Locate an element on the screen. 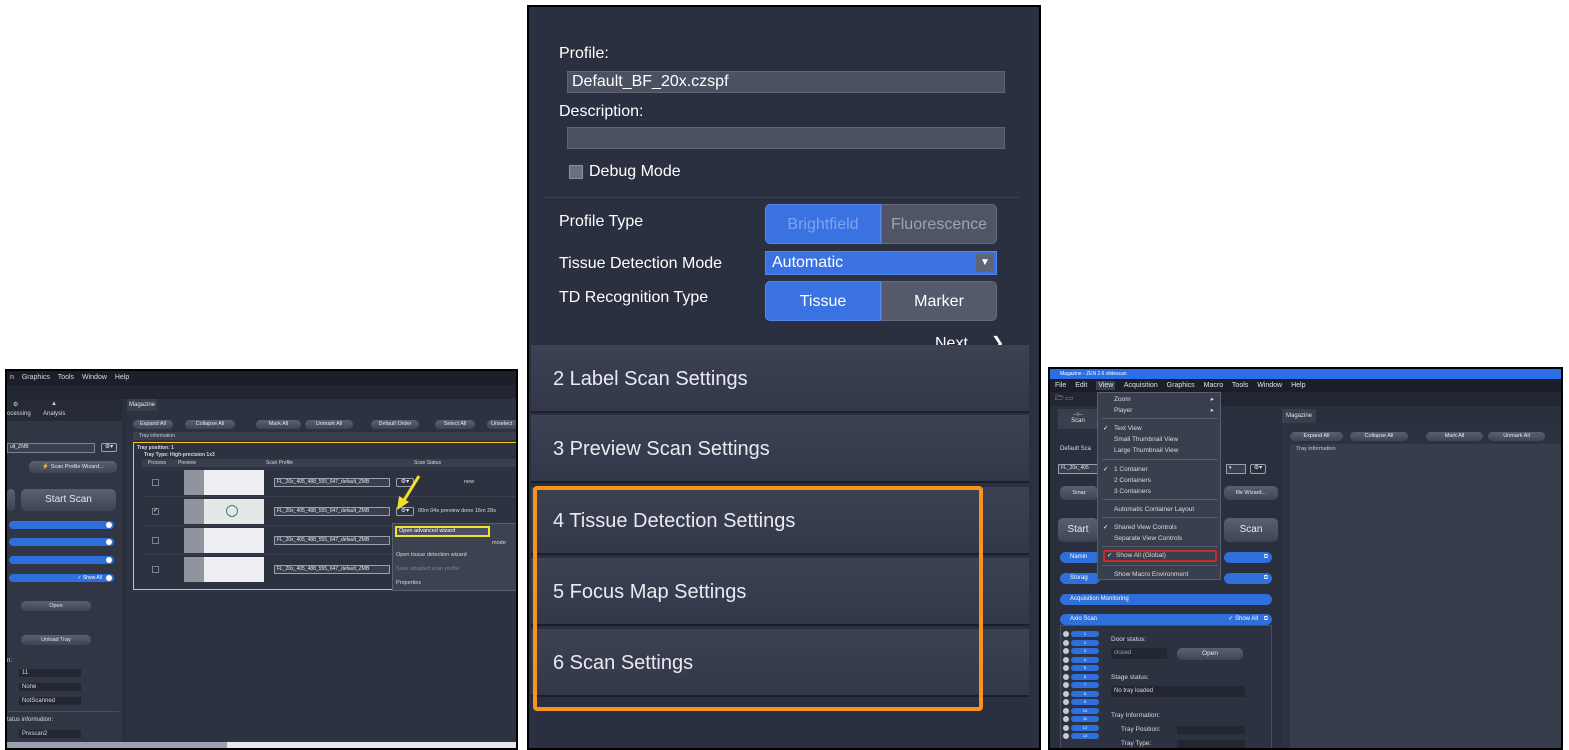 The width and height of the screenshot is (1569, 750). horizontal-scrollbar is located at coordinates (117, 745).